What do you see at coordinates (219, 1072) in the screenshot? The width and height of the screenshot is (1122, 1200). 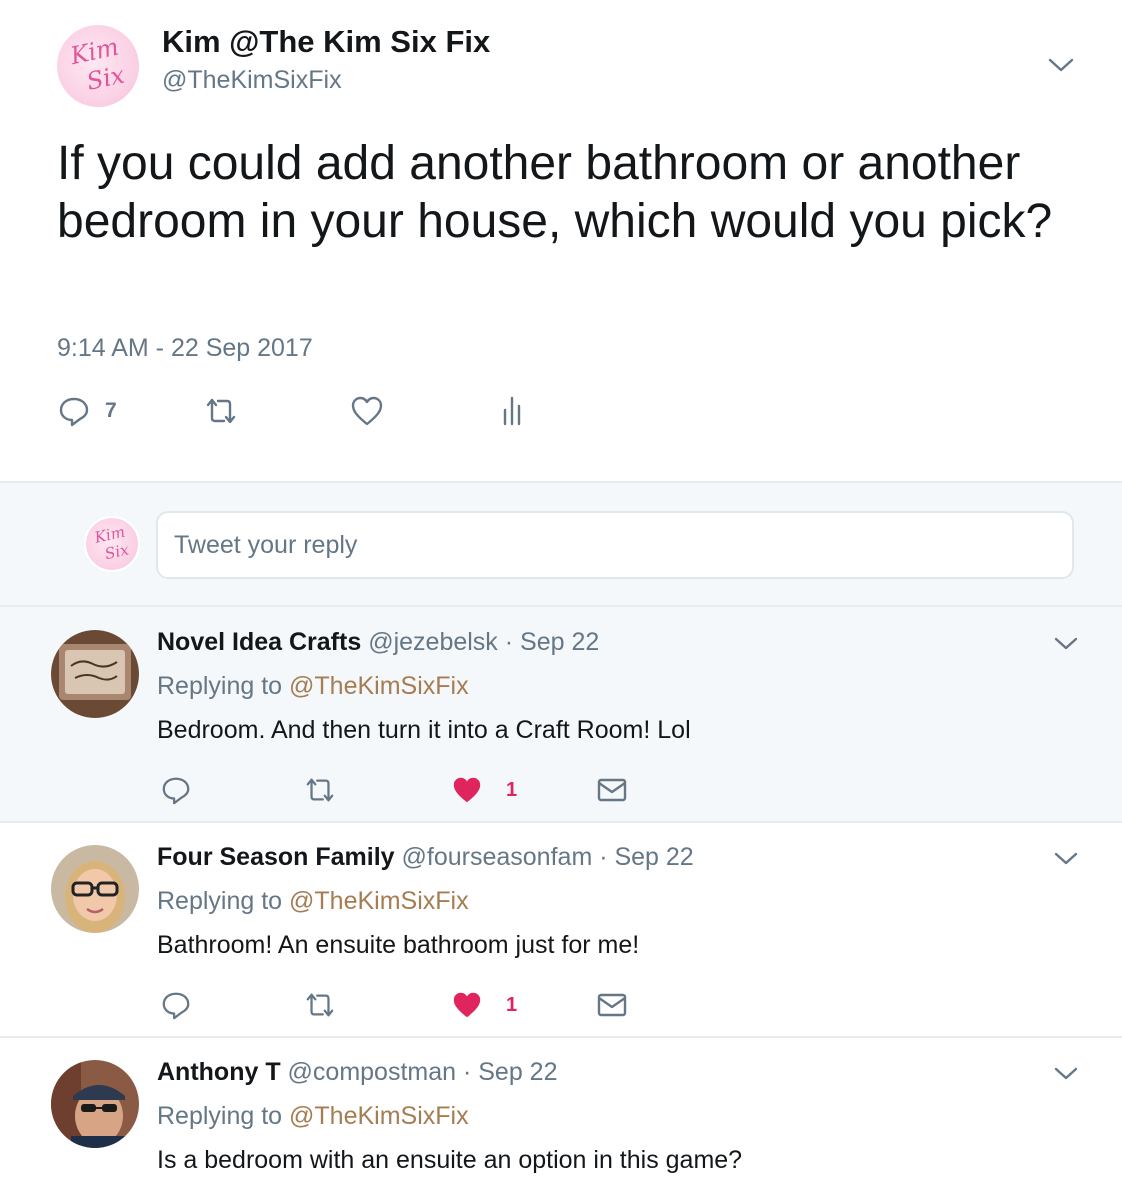 I see `reply-author-name: Anthony T` at bounding box center [219, 1072].